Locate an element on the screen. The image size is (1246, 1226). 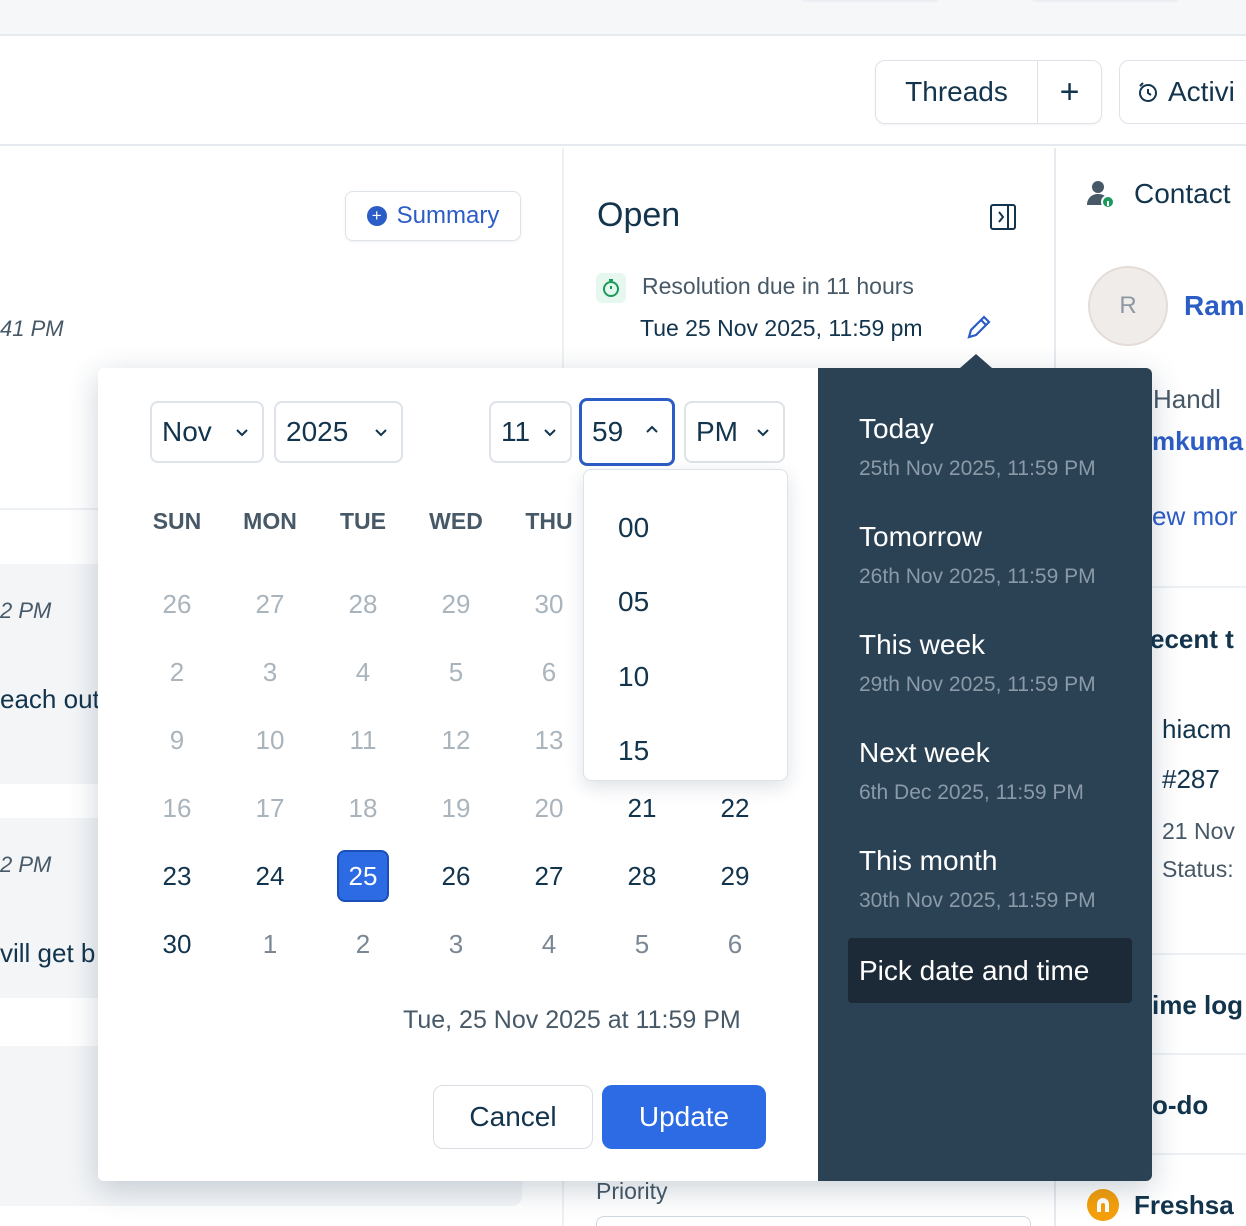
activity-label: Activi is located at coordinates (1201, 91).